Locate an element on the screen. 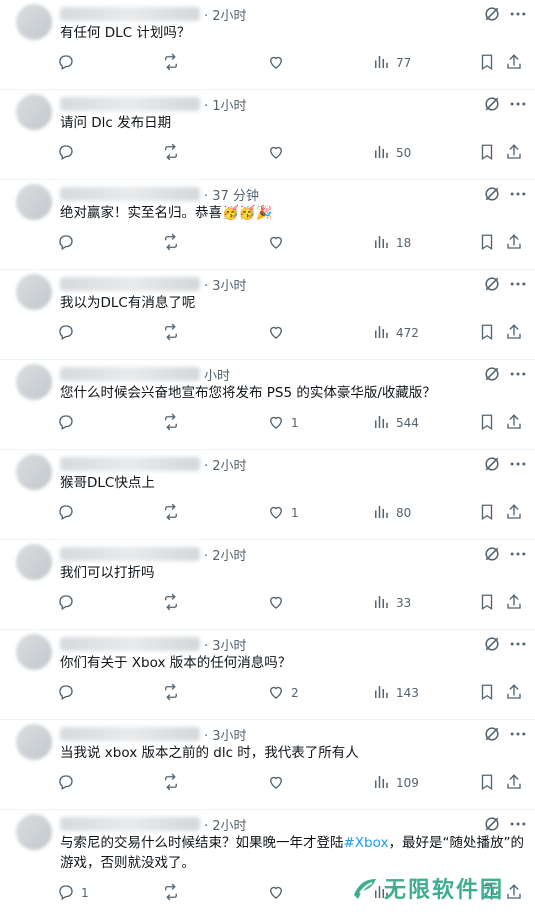 The height and width of the screenshot is (912, 535). views-button: 50 is located at coordinates (391, 153).